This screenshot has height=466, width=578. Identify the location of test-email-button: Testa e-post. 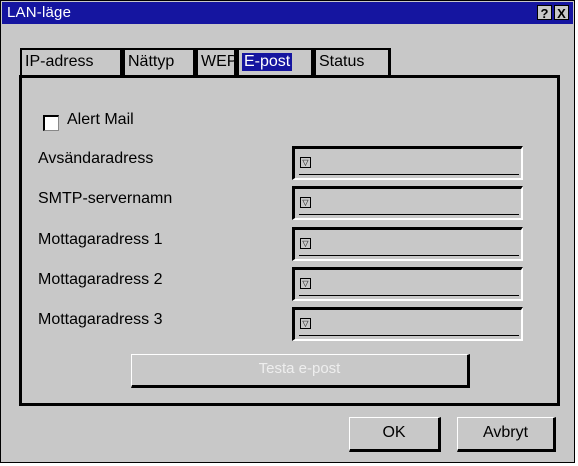
(300, 371).